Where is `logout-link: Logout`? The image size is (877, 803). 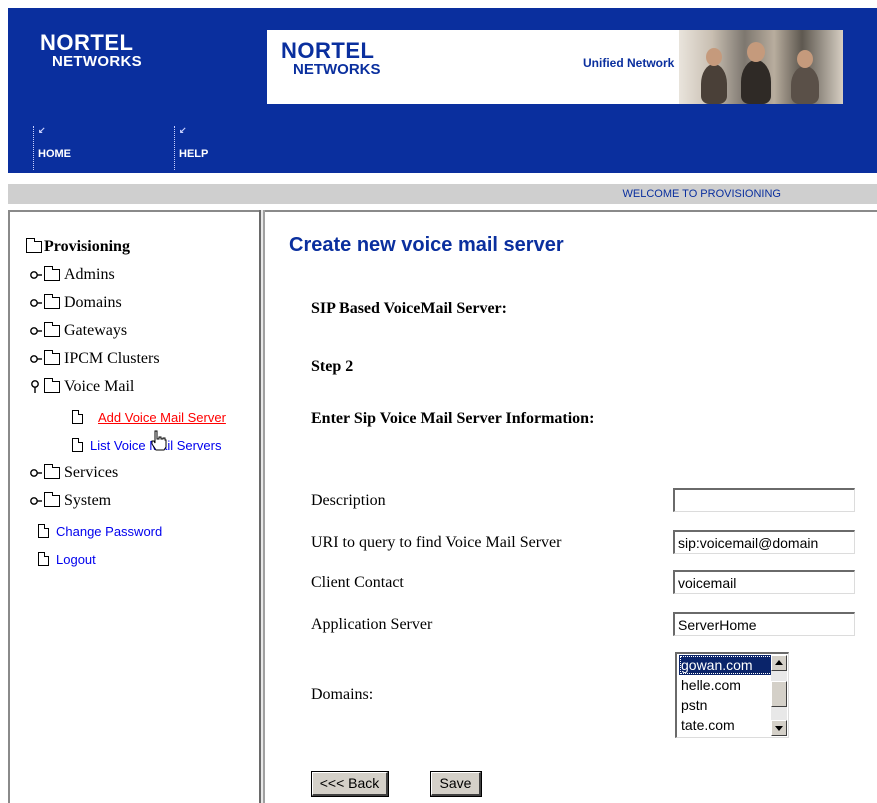
logout-link: Logout is located at coordinates (76, 559).